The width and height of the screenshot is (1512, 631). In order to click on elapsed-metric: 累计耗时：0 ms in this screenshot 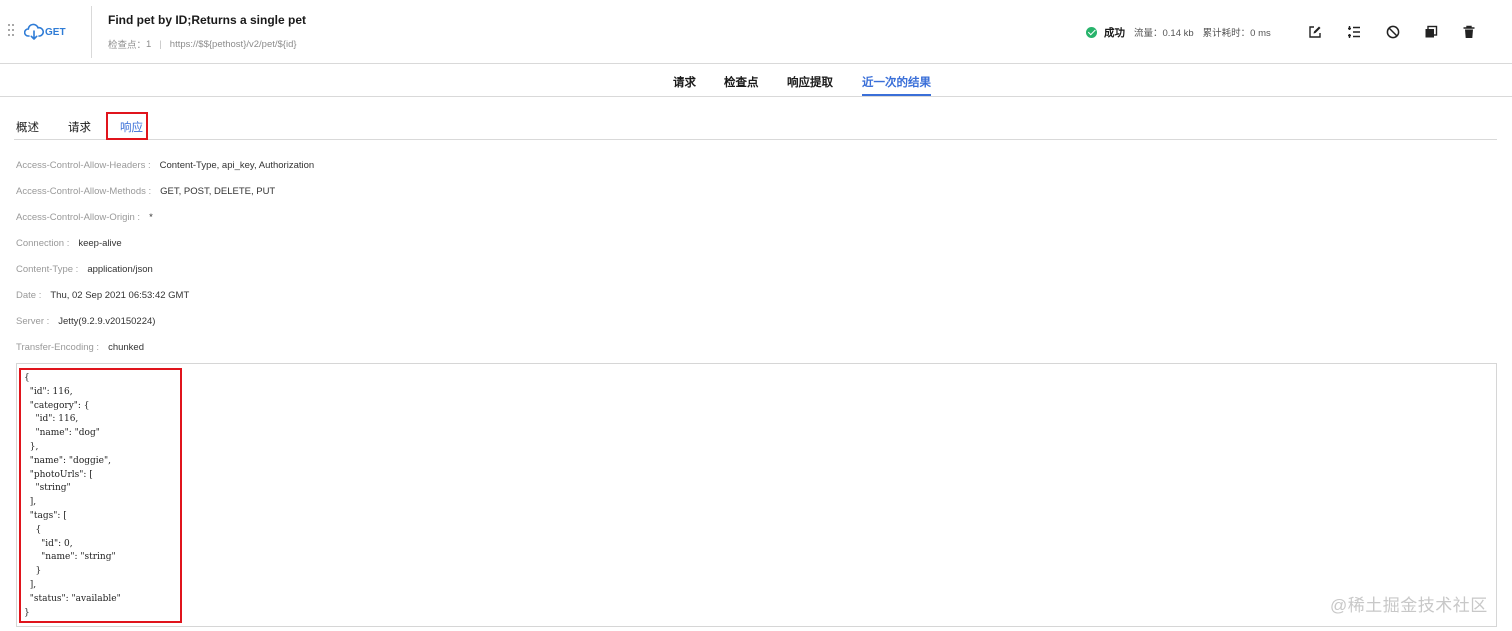, I will do `click(1236, 33)`.